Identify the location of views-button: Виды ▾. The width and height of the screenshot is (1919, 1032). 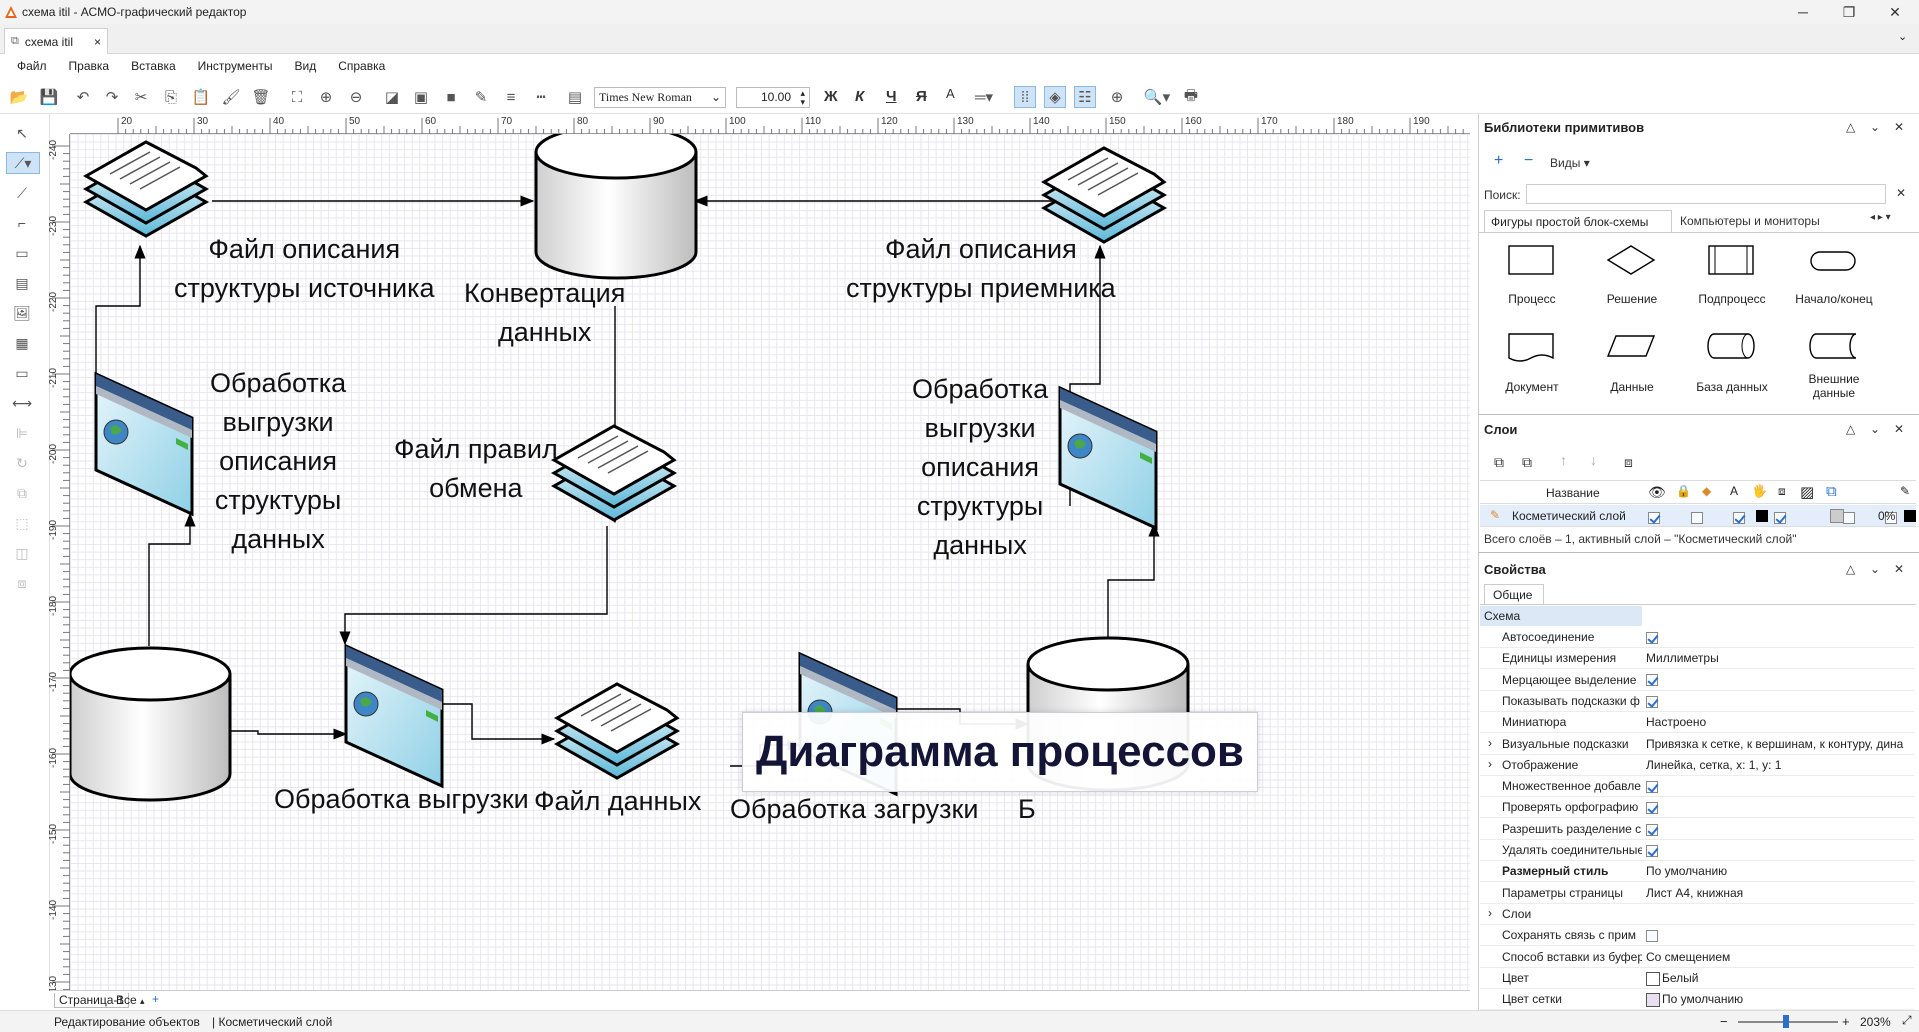
(1570, 163).